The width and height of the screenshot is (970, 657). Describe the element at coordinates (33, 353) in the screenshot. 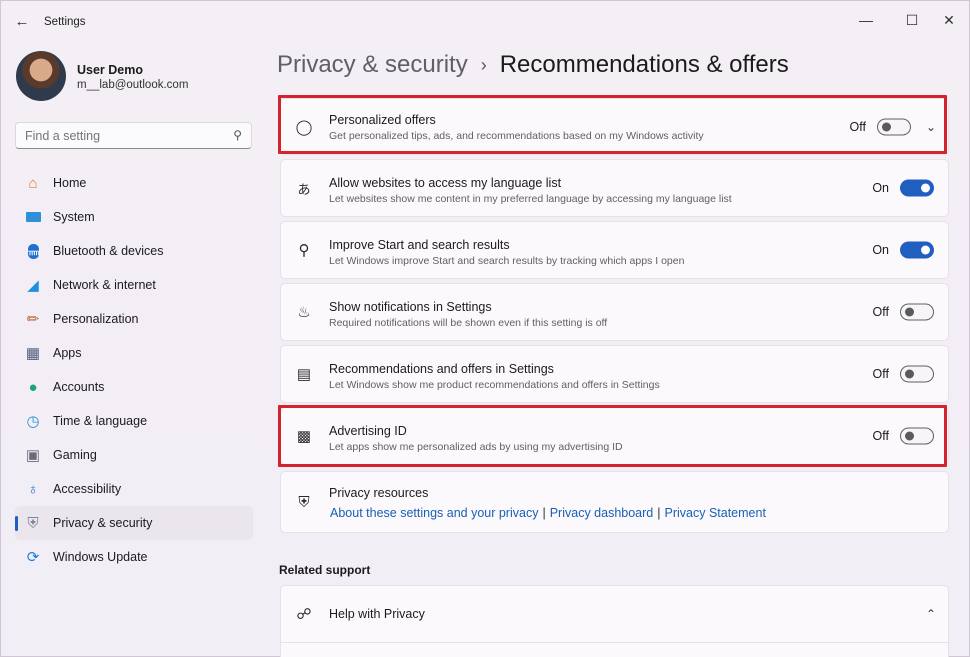

I see `apps-icon: ▦` at that location.